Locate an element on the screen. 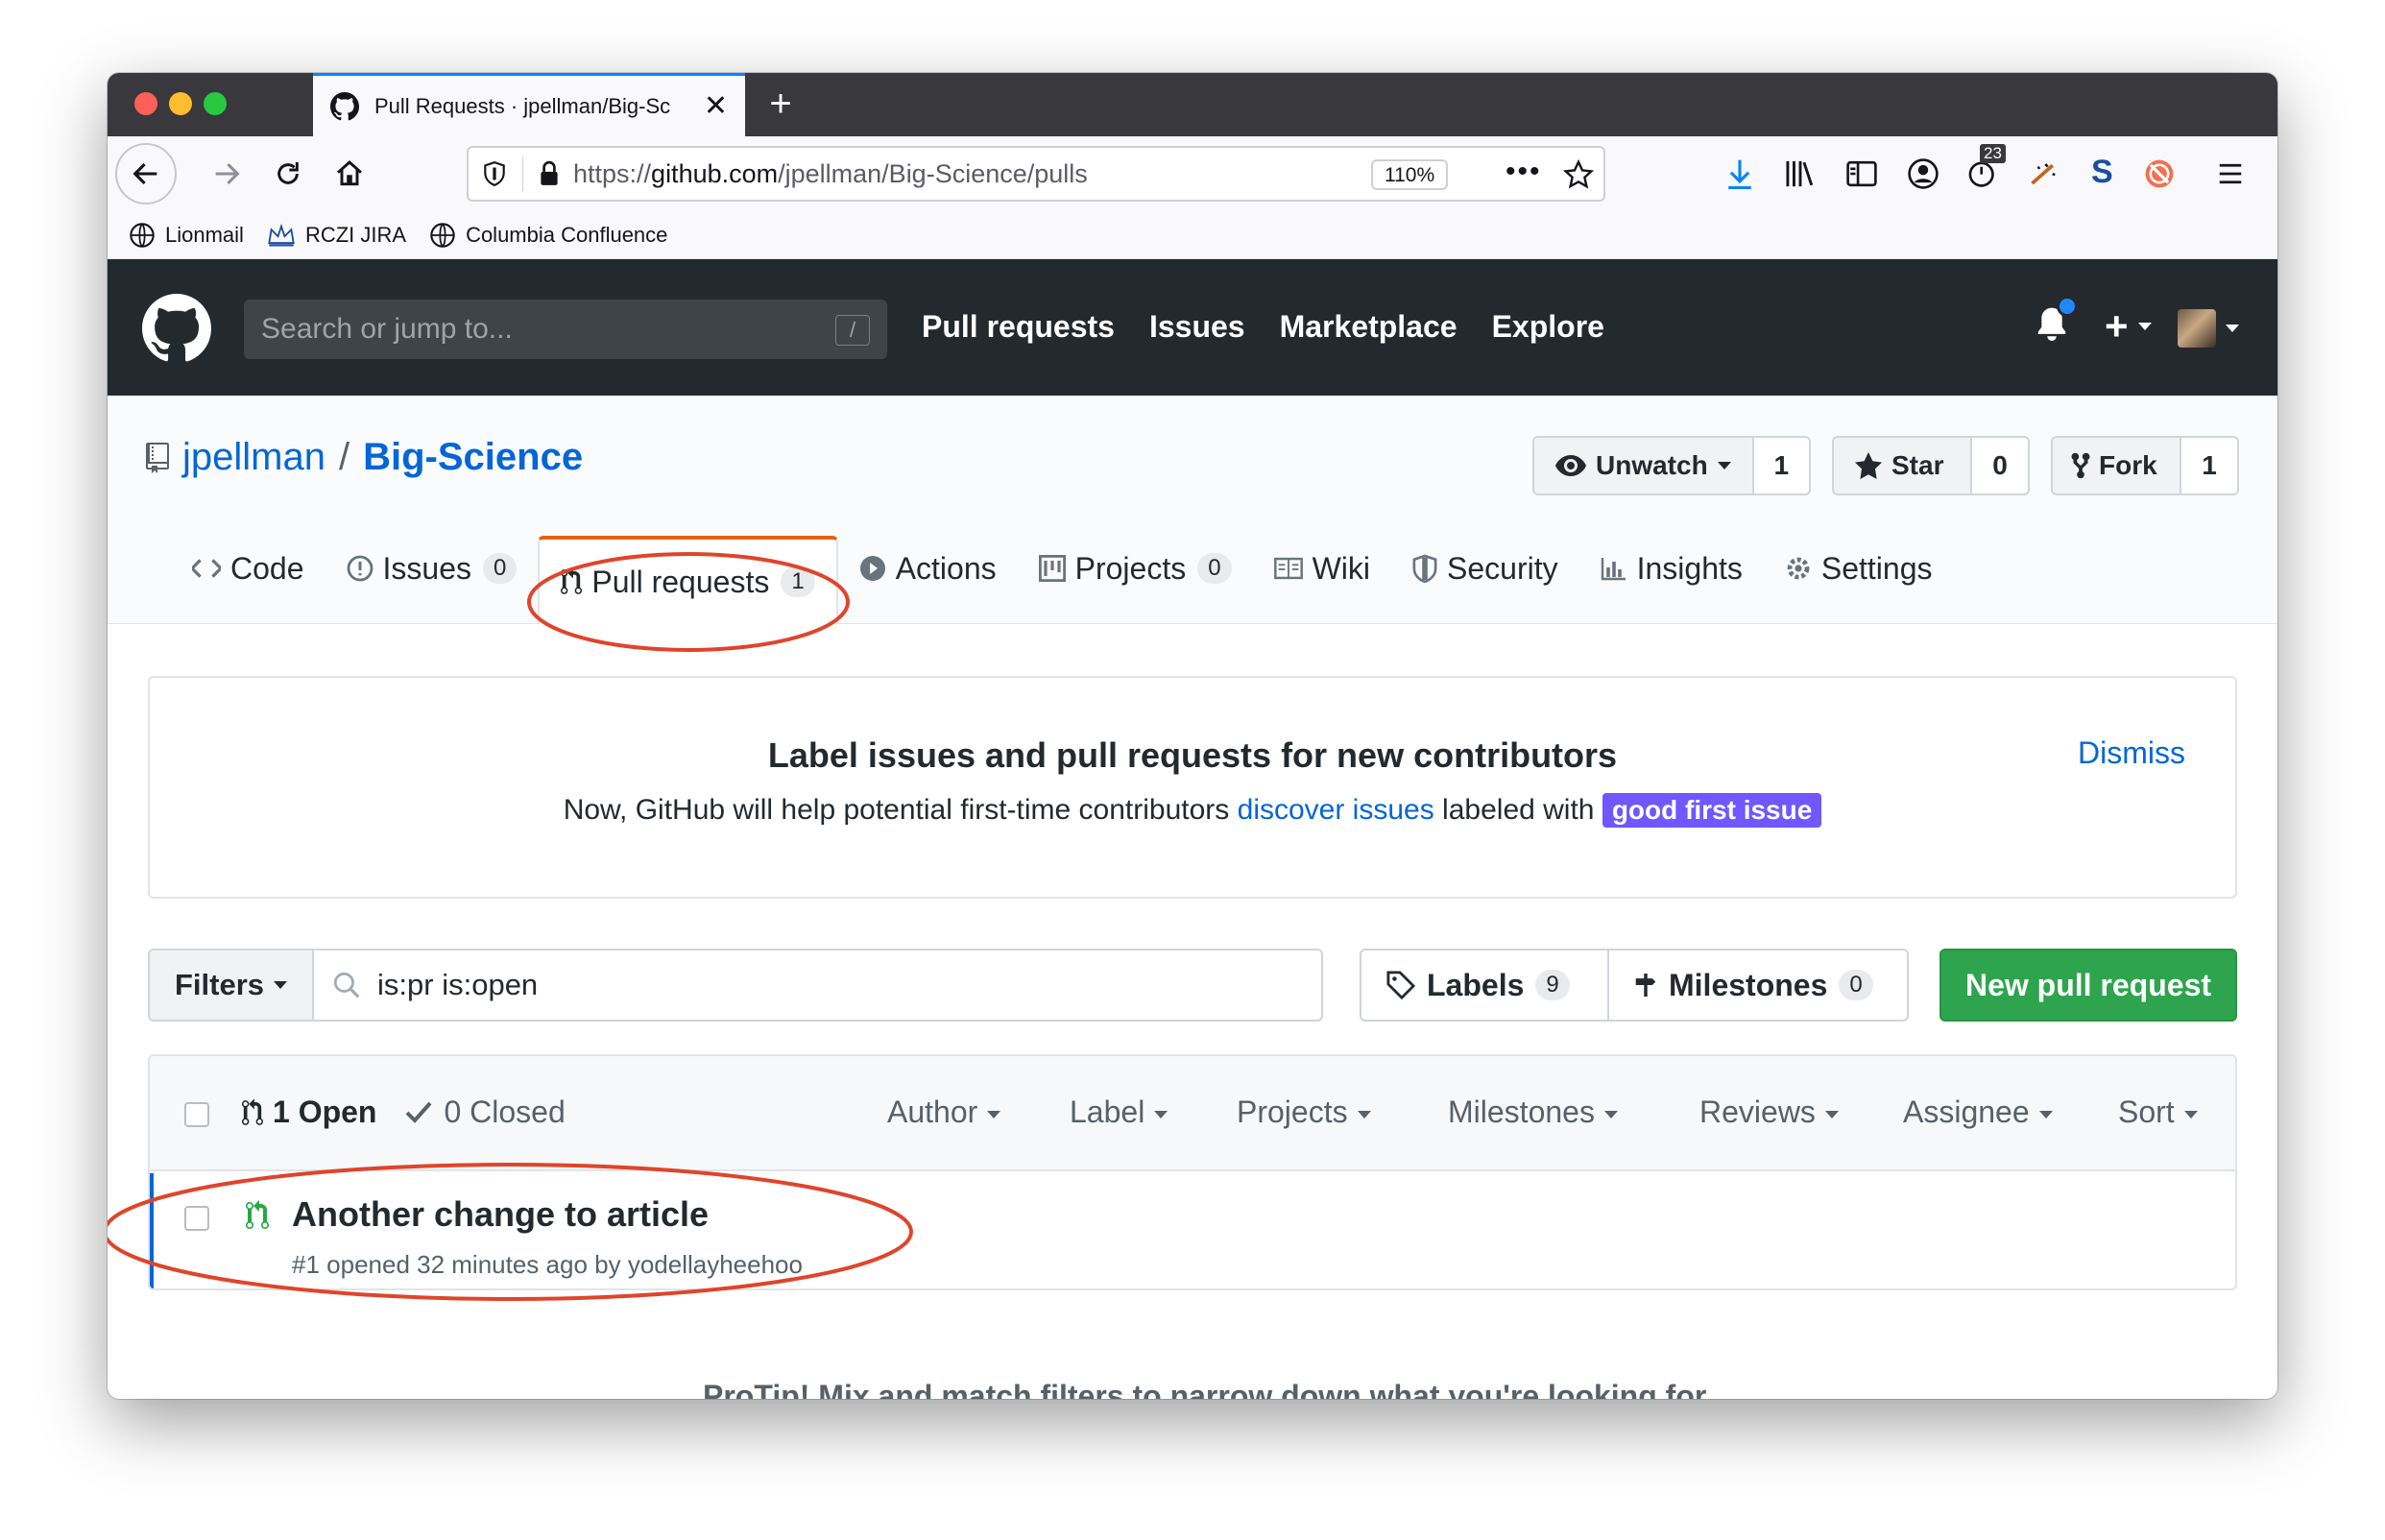 Image resolution: width=2385 pixels, height=1540 pixels. blocker-icon is located at coordinates (2159, 174).